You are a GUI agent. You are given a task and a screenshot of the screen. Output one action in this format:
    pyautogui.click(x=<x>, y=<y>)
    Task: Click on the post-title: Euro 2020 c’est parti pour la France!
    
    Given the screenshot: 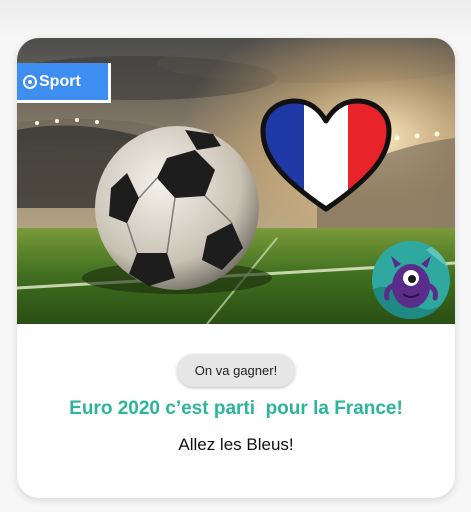 What is the action you would take?
    pyautogui.click(x=236, y=408)
    